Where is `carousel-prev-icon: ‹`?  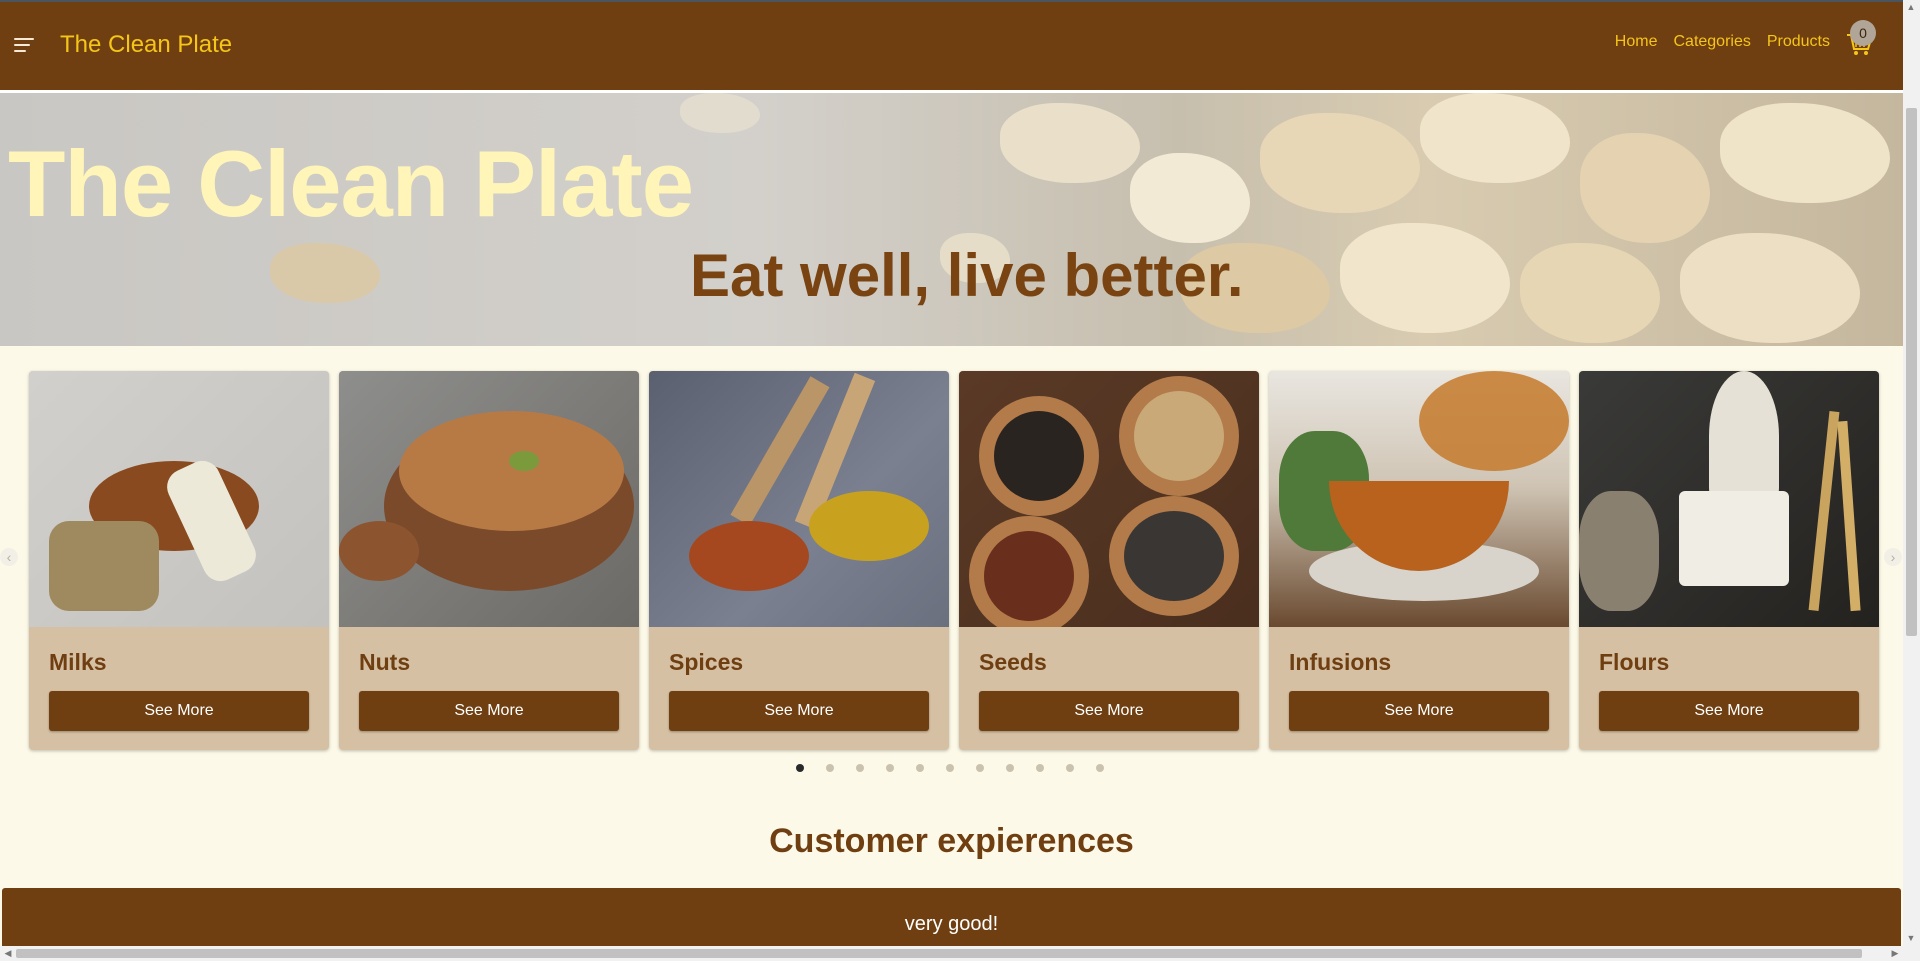 carousel-prev-icon: ‹ is located at coordinates (9, 557).